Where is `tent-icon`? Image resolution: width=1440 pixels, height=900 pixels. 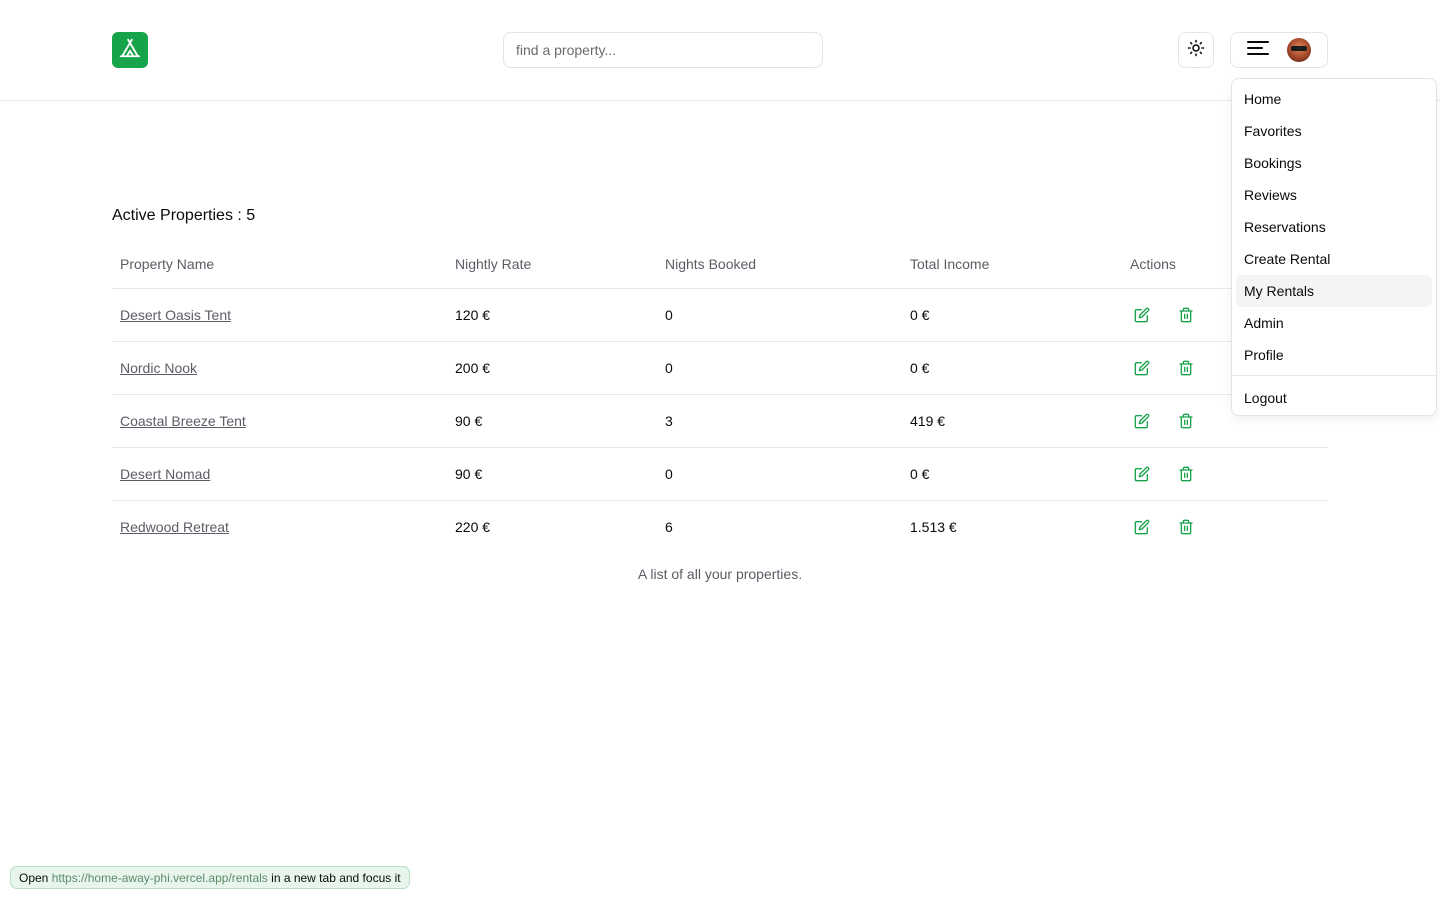
tent-icon is located at coordinates (130, 50).